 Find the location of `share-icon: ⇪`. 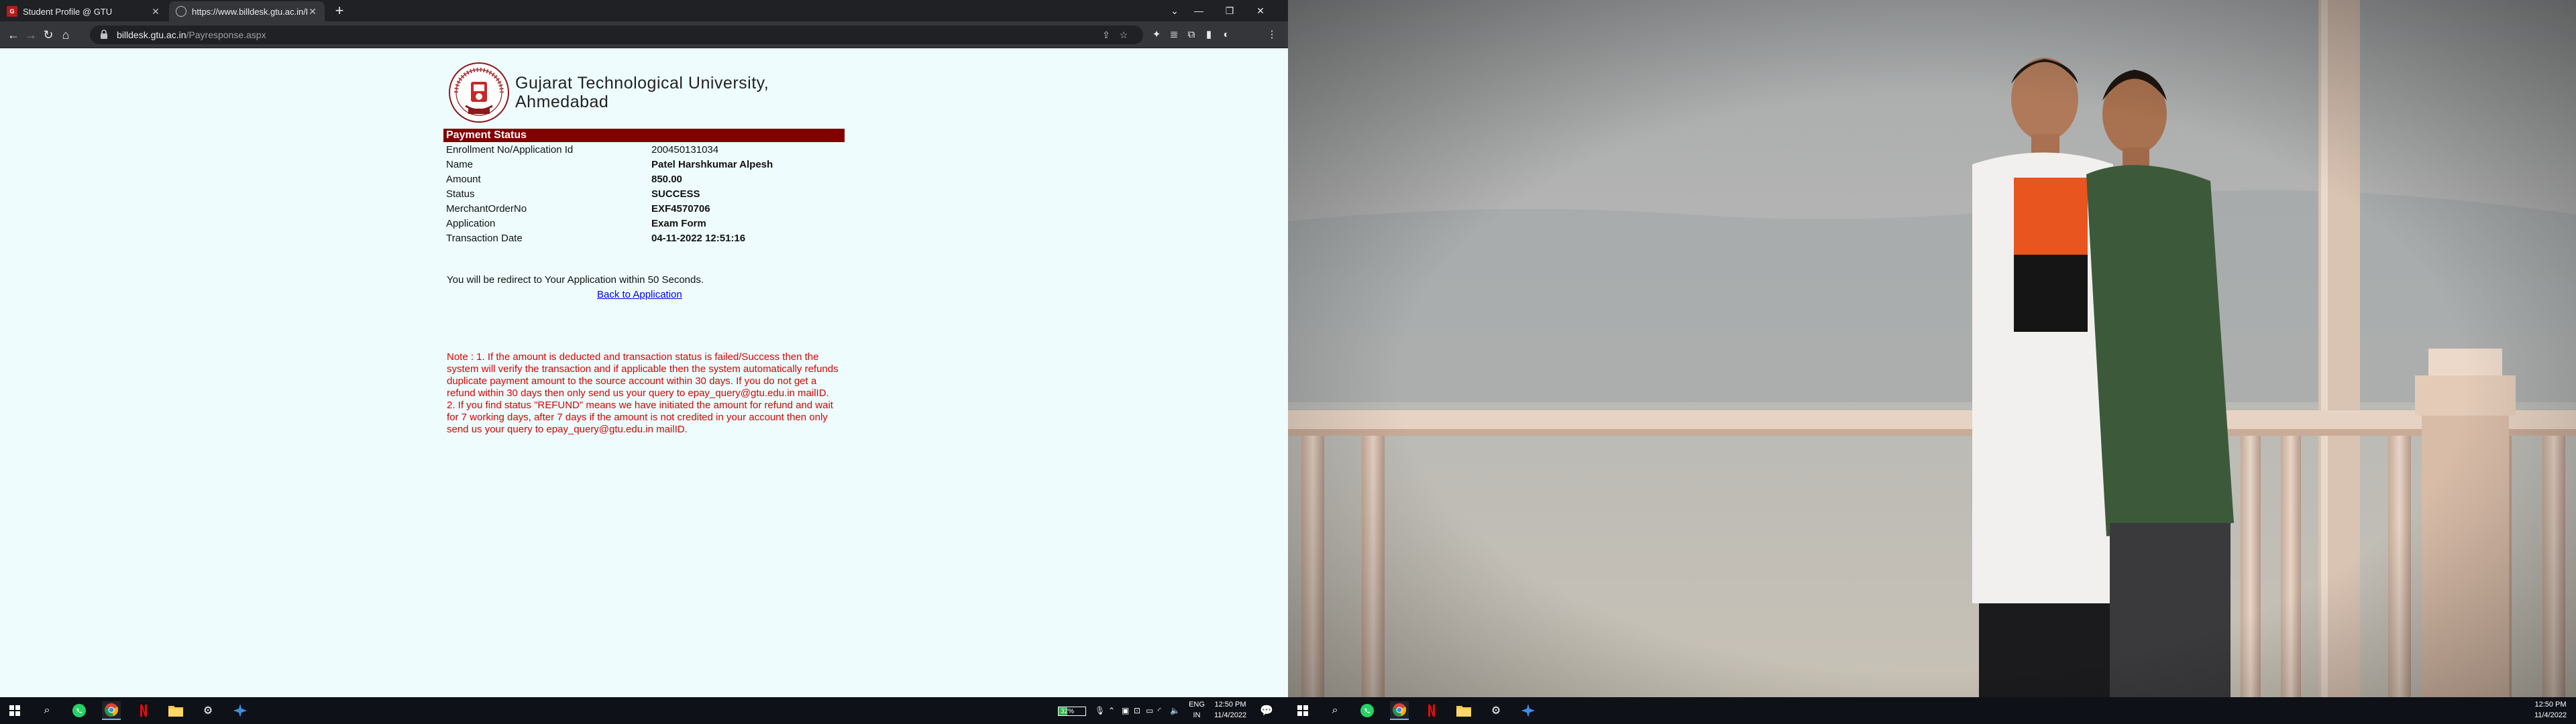

share-icon: ⇪ is located at coordinates (1106, 34).